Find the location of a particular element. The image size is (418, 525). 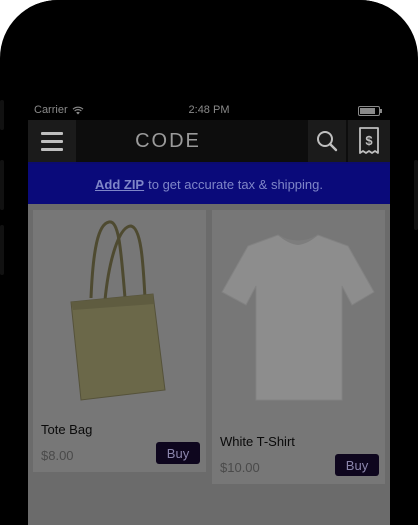

cart-button: $ is located at coordinates (369, 141).